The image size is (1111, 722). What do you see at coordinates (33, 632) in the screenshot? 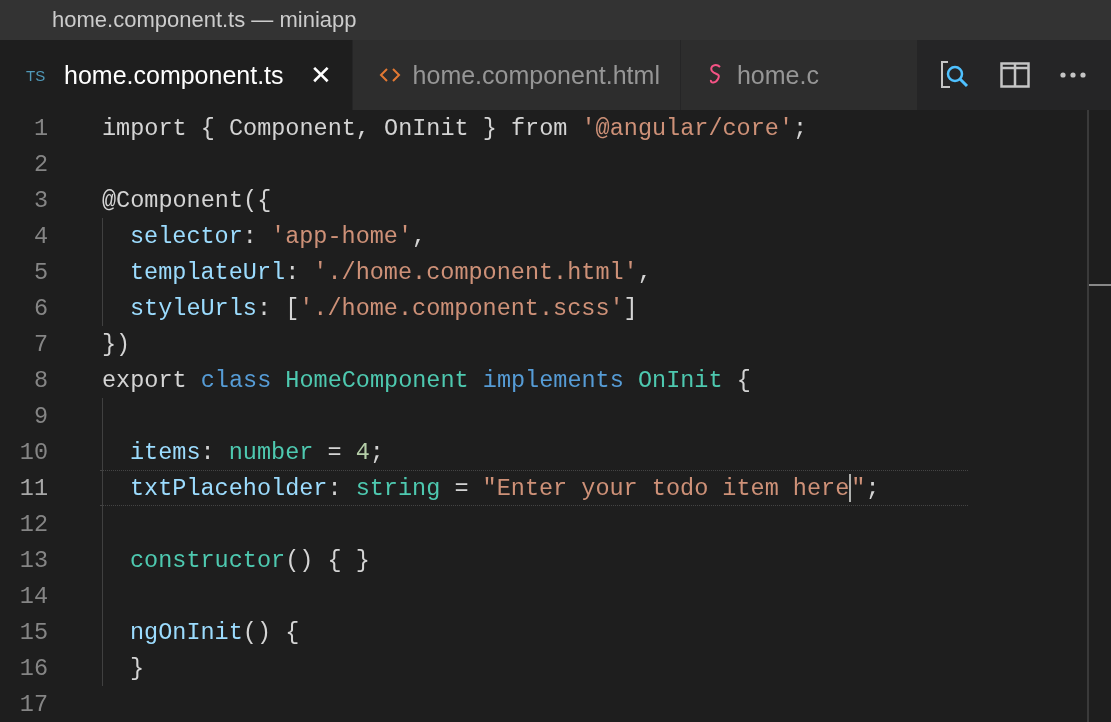
I see `line-number: 15` at bounding box center [33, 632].